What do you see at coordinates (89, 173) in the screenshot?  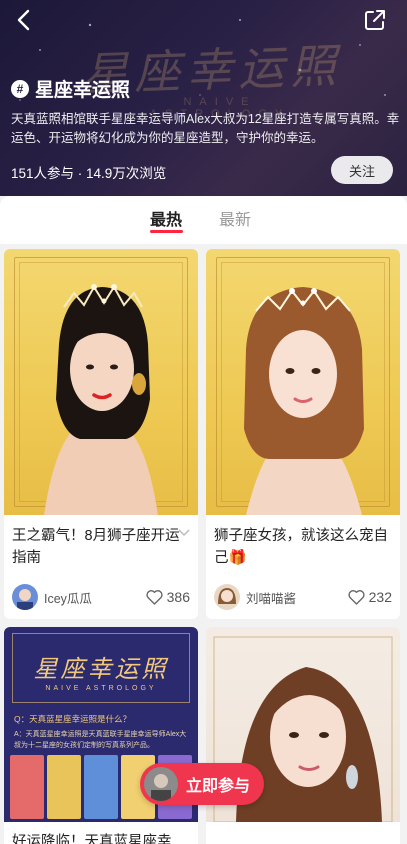 I see `topic-stats: 151人参与 · 14.9万次浏览` at bounding box center [89, 173].